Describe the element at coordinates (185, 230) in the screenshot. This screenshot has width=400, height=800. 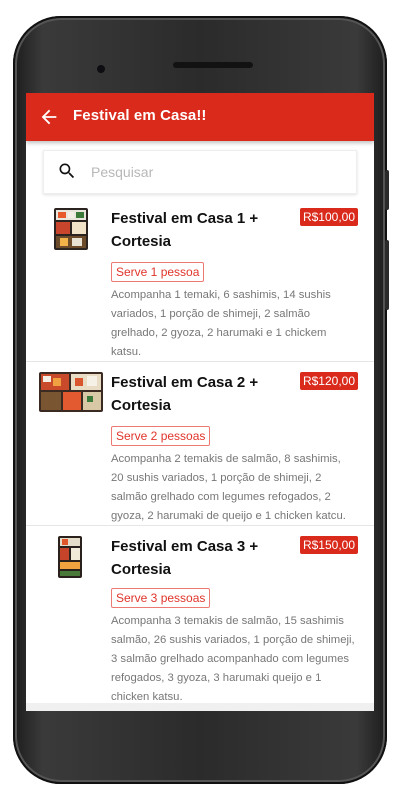
I see `item-title: Festival em Casa 1 + Cortesia` at that location.